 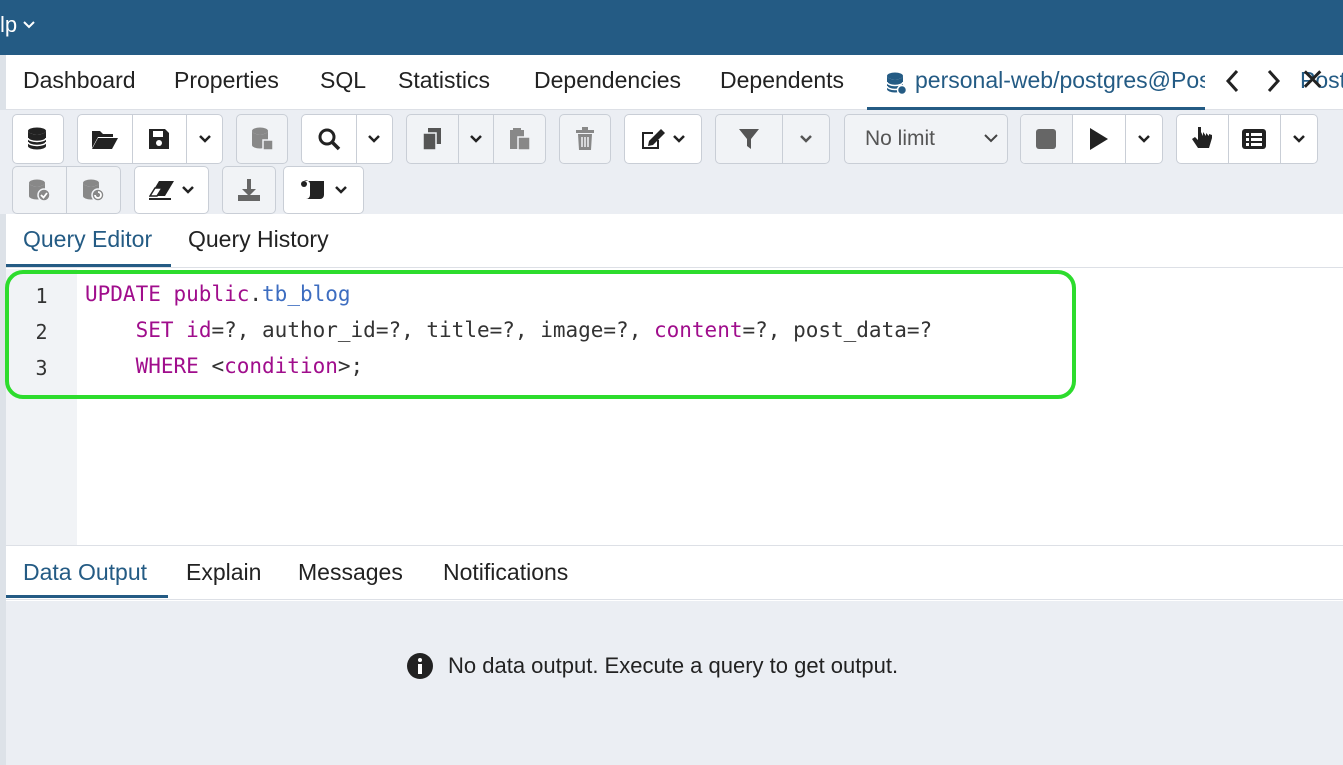 I want to click on tab-dependents: Dependents, so click(x=782, y=80).